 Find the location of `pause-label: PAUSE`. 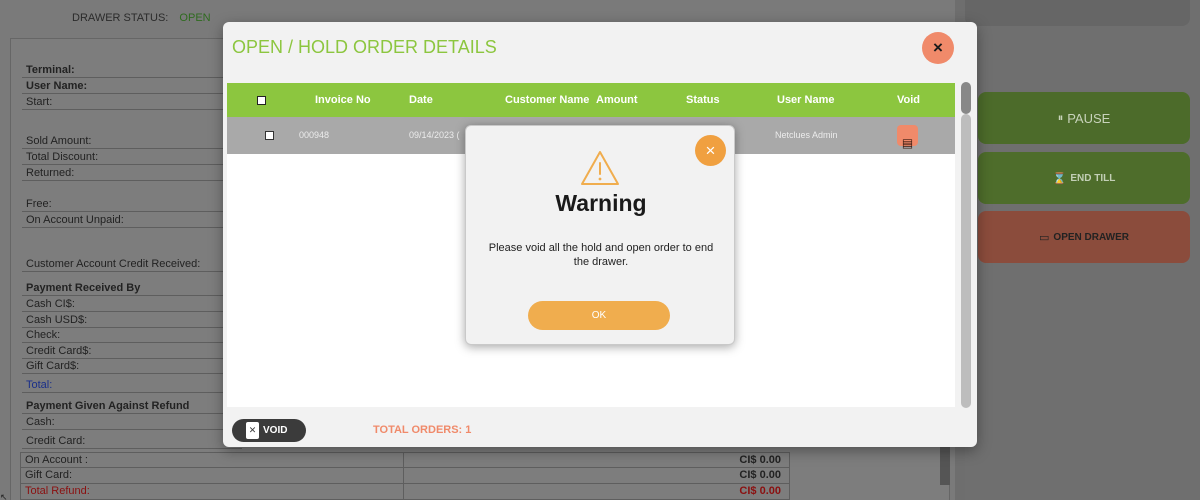

pause-label: PAUSE is located at coordinates (1089, 118).